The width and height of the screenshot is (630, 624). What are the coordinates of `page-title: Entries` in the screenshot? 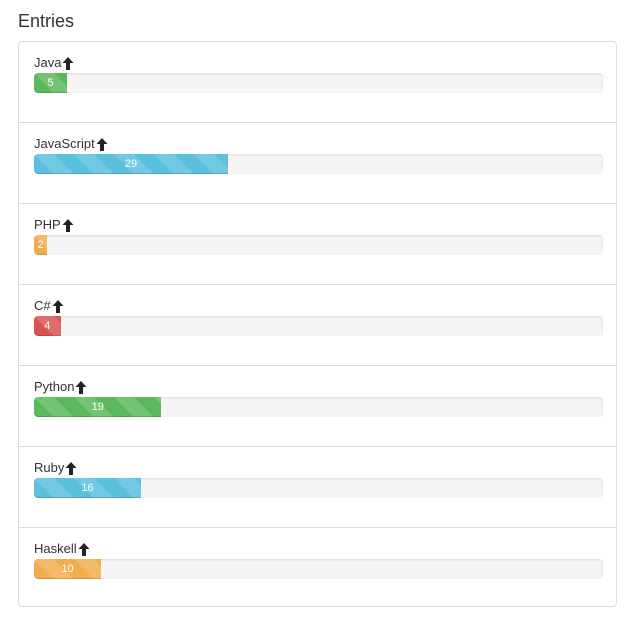 It's located at (46, 21).